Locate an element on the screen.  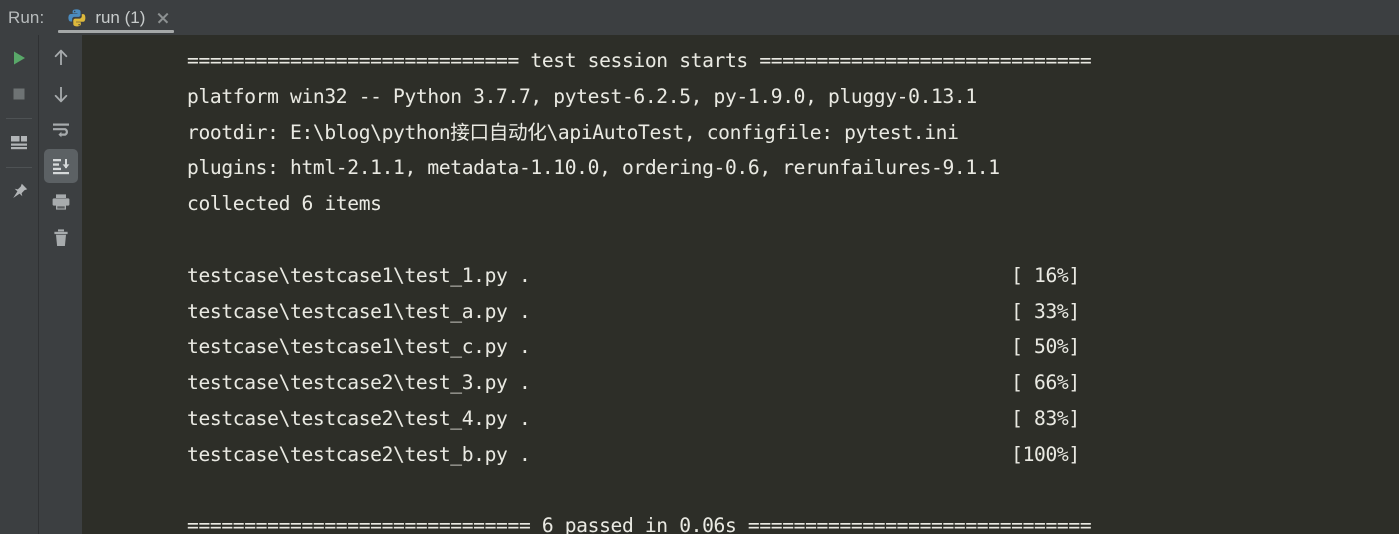
tab-label: run (1) is located at coordinates (120, 17).